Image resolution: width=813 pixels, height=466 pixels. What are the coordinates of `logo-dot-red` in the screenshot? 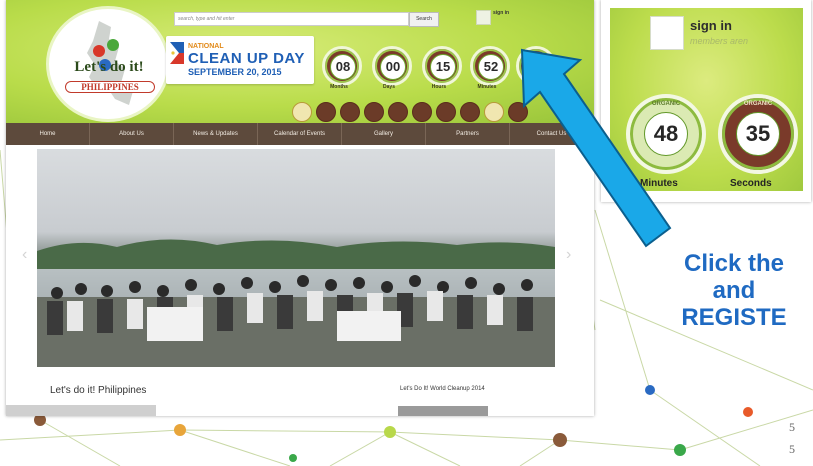 It's located at (99, 51).